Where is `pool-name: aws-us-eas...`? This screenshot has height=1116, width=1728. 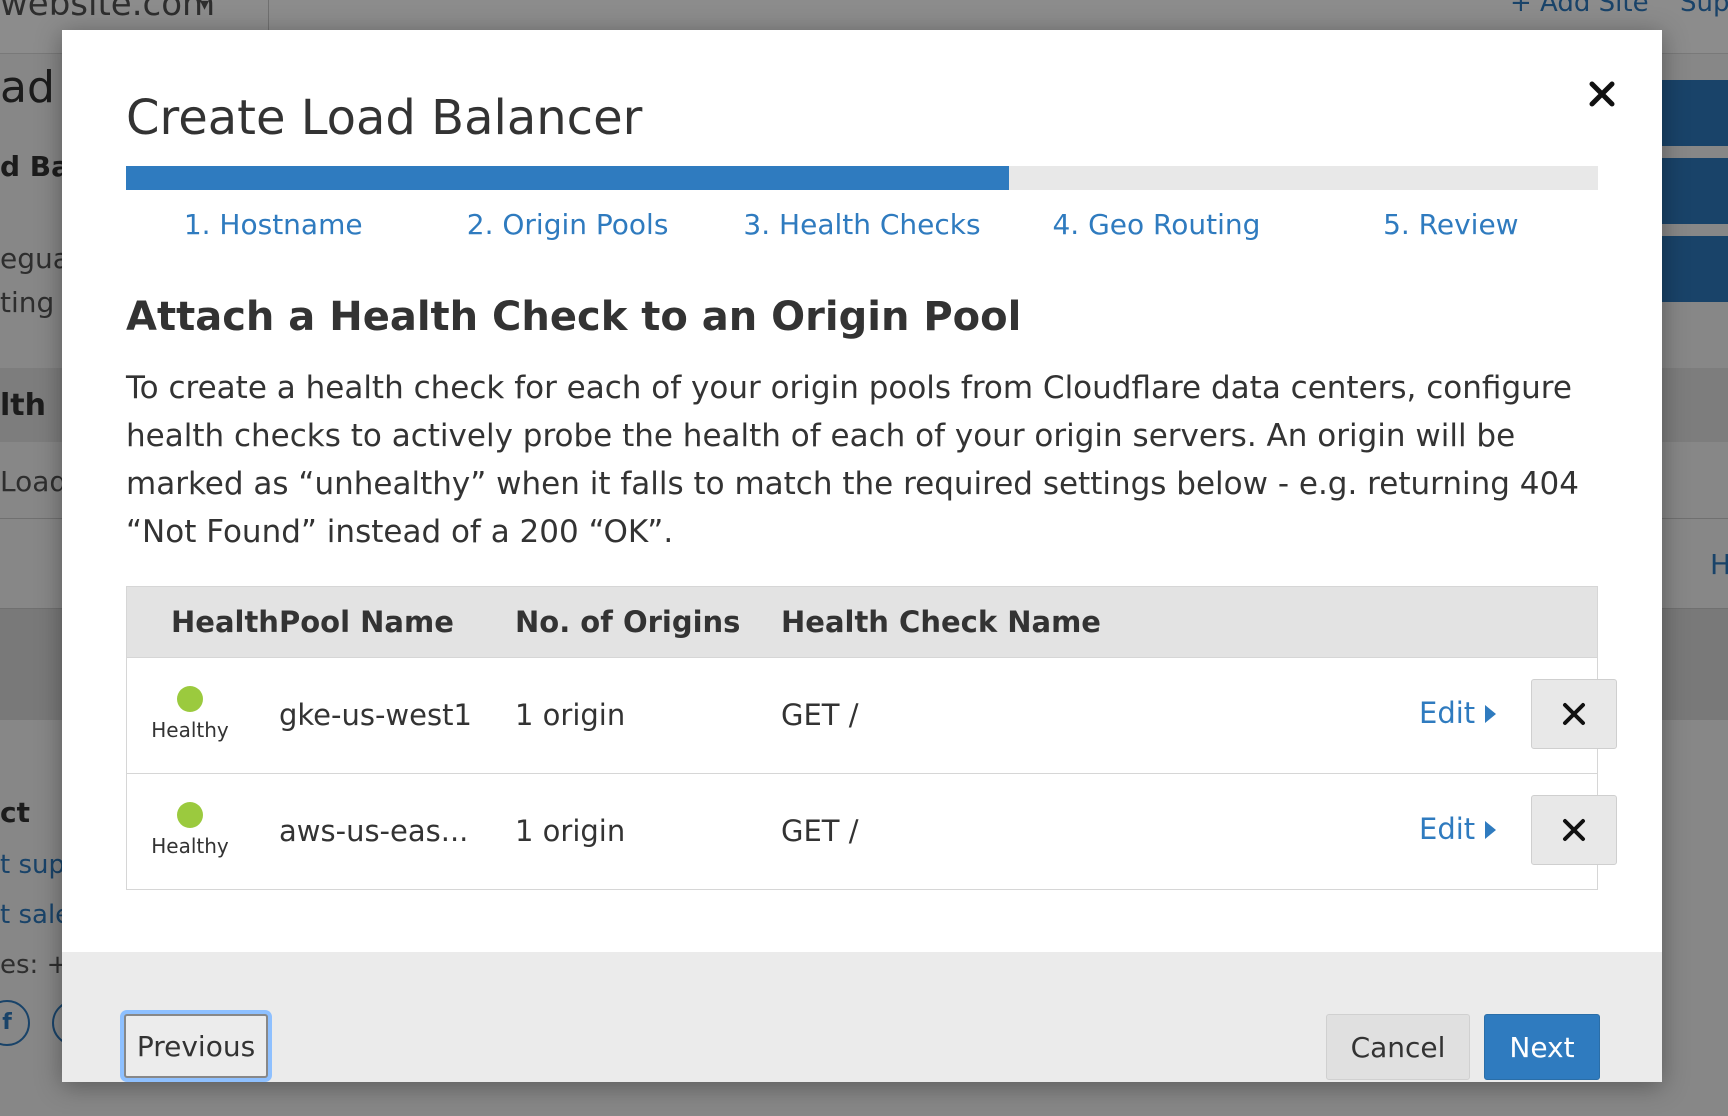
pool-name: aws-us-eas... is located at coordinates (374, 831).